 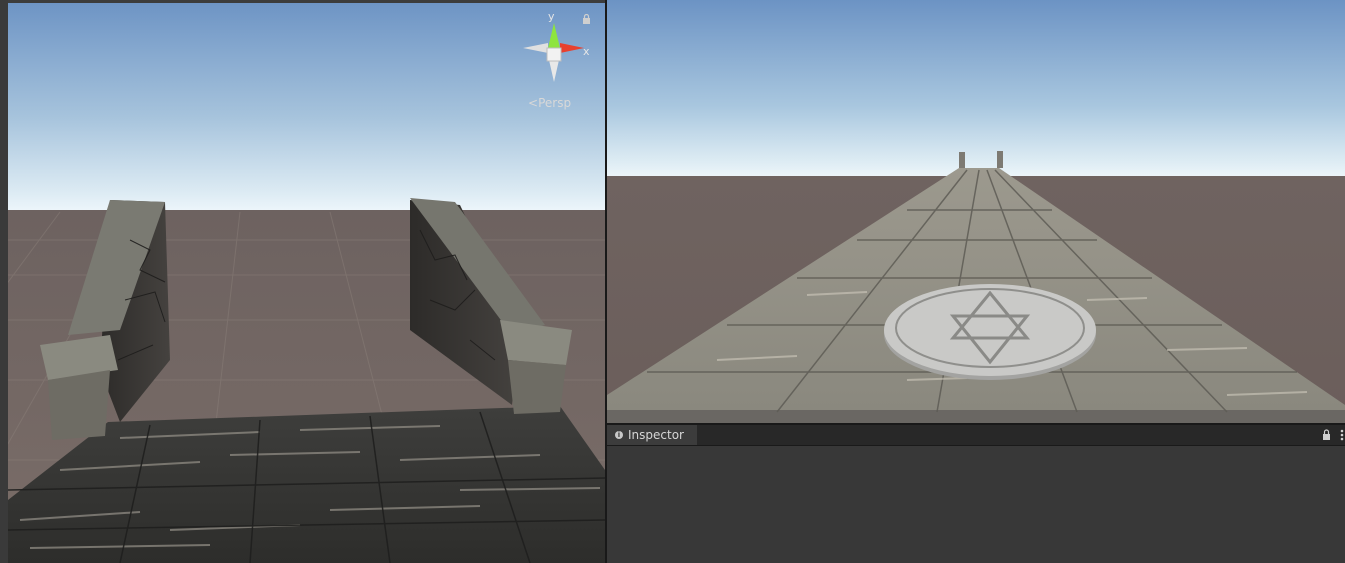 What do you see at coordinates (586, 51) in the screenshot?
I see `gizmo-x-label: x` at bounding box center [586, 51].